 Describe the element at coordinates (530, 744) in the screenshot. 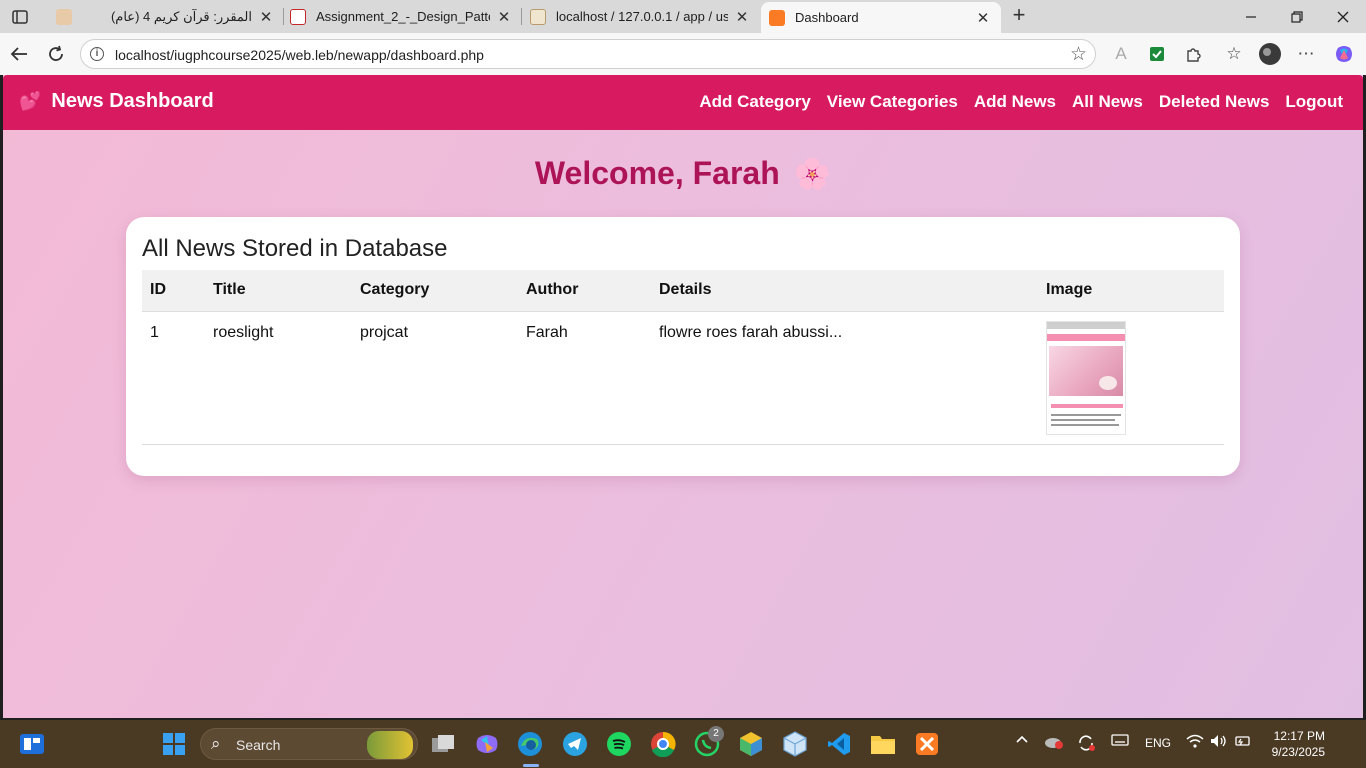

I see `edge-icon` at that location.